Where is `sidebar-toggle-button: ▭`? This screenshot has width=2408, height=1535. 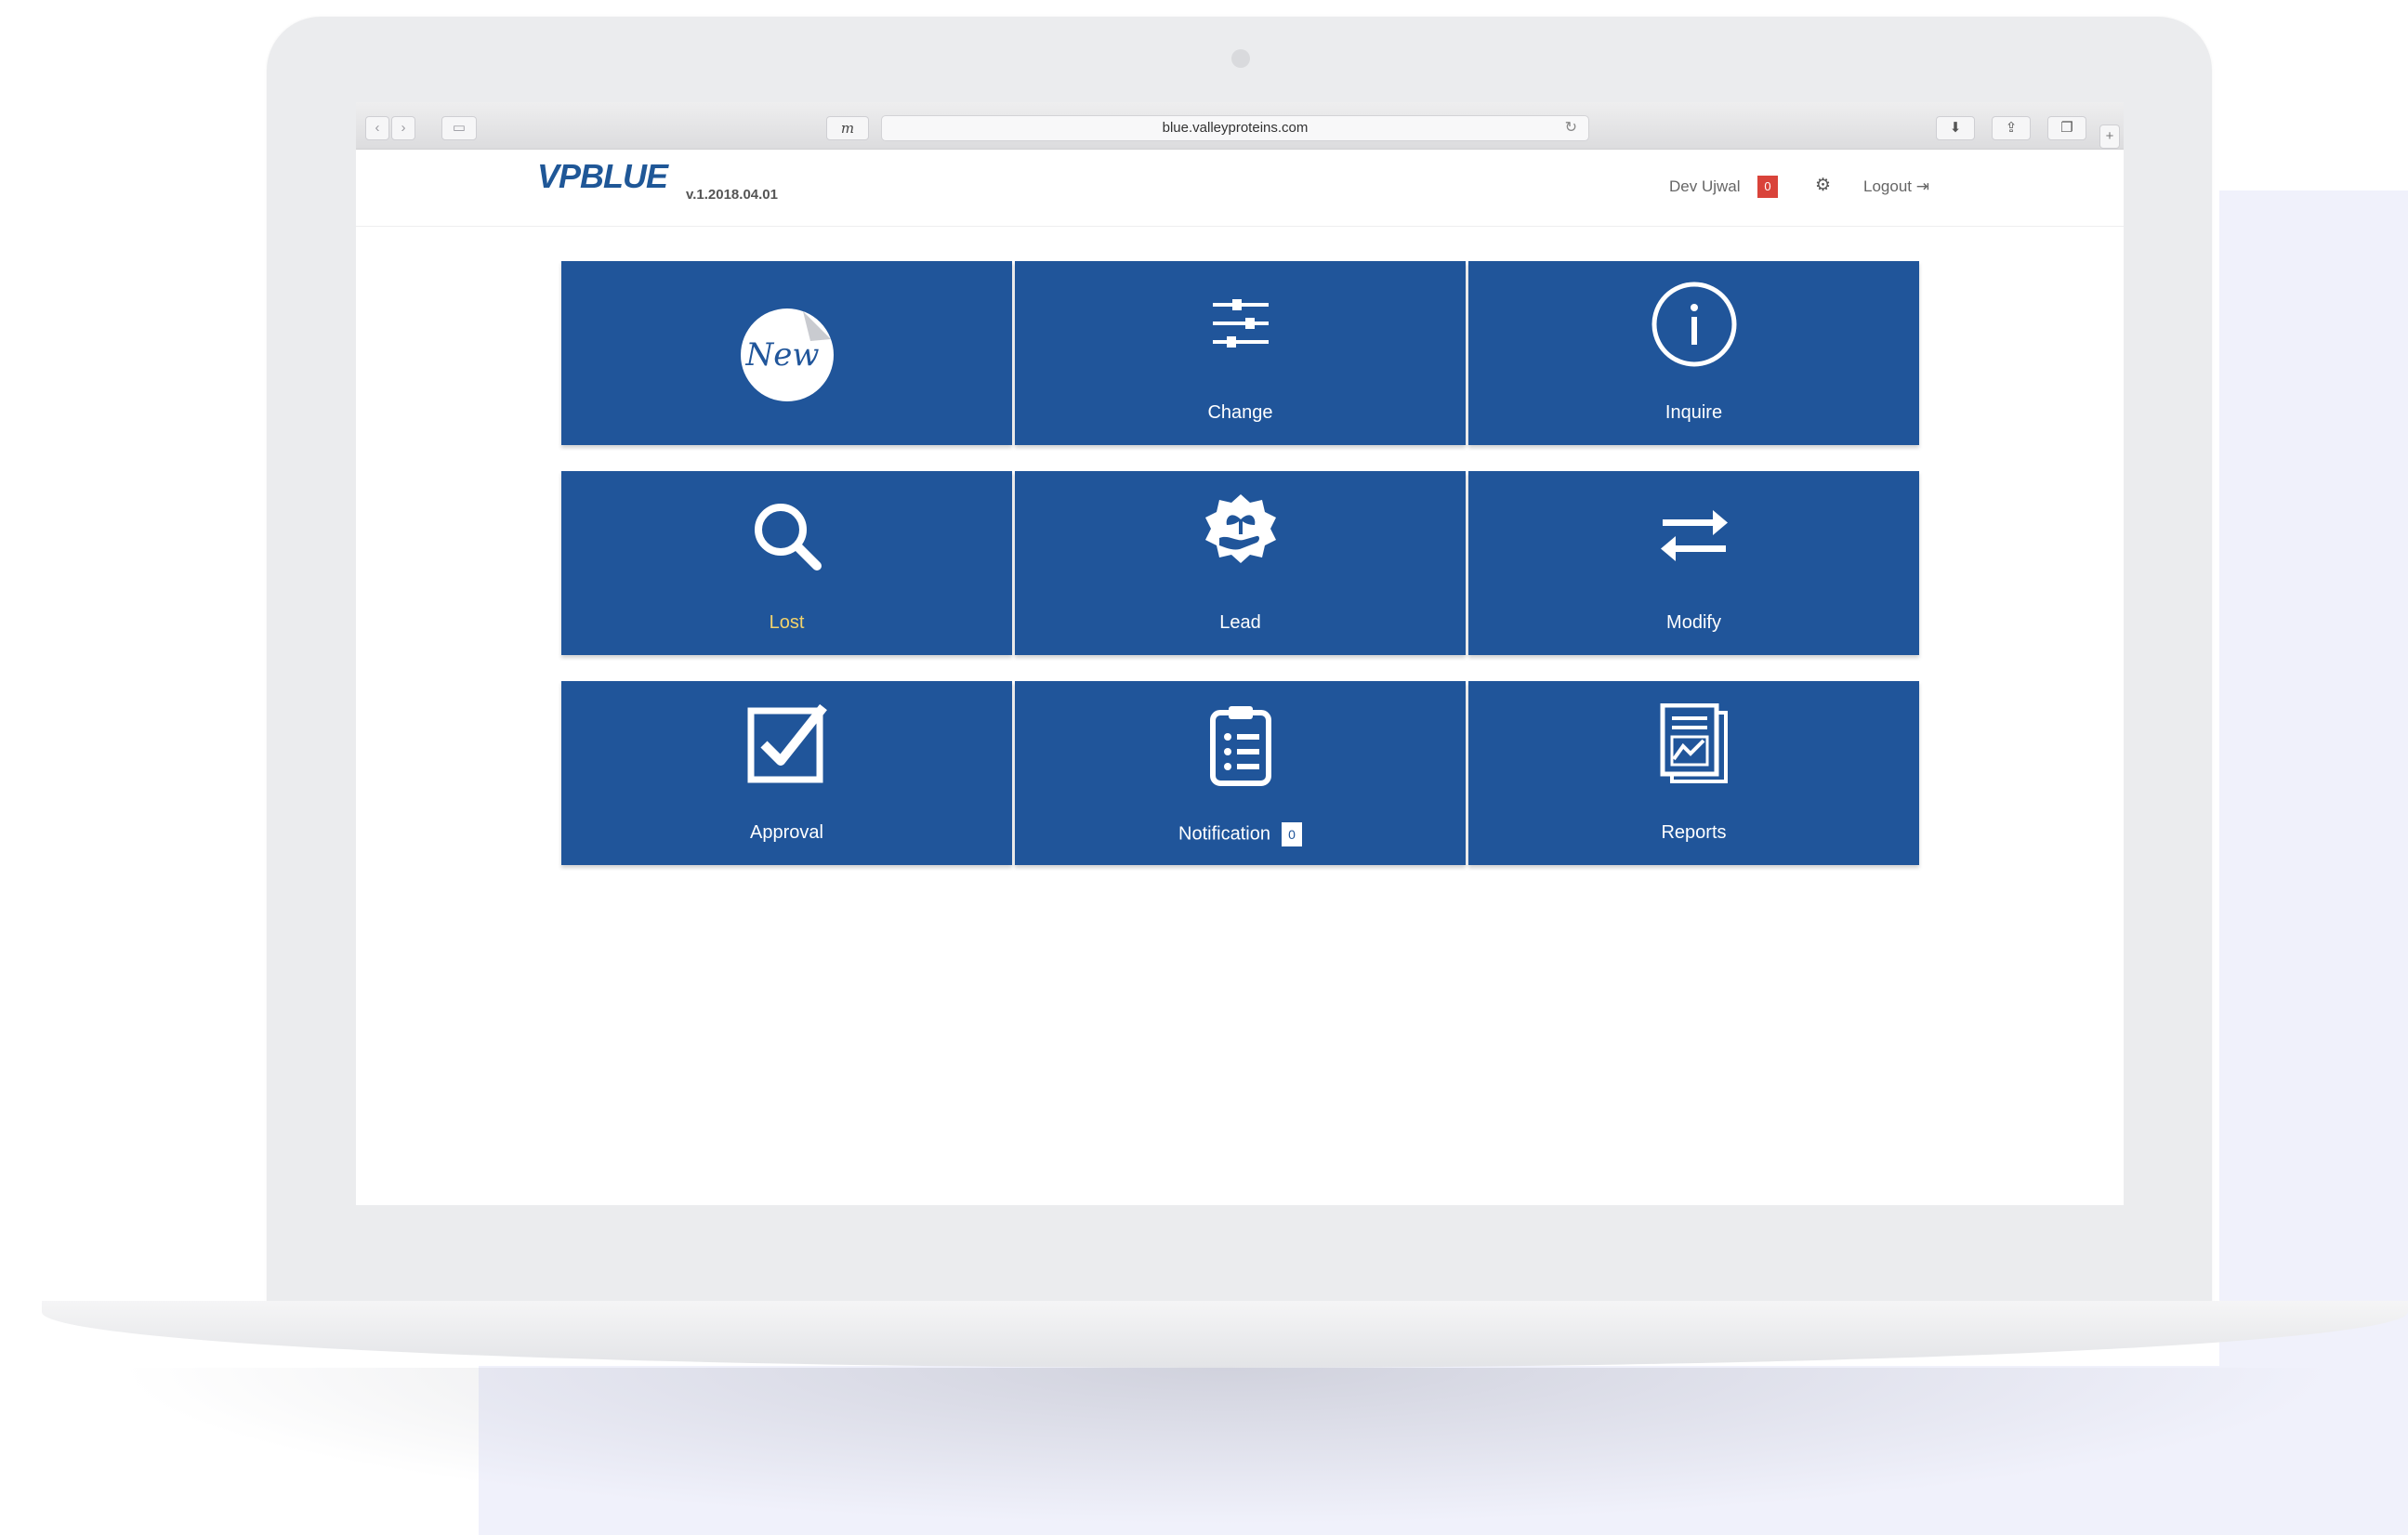 sidebar-toggle-button: ▭ is located at coordinates (459, 128).